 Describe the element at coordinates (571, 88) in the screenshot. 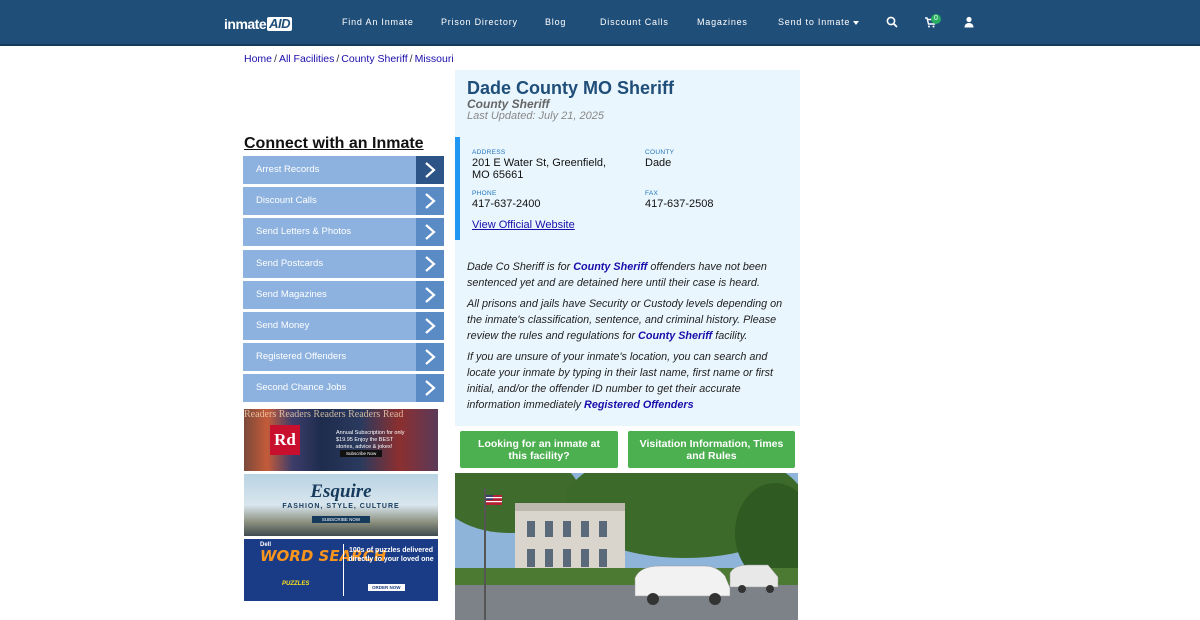

I see `page-title: Dade County MO Sheriff` at that location.